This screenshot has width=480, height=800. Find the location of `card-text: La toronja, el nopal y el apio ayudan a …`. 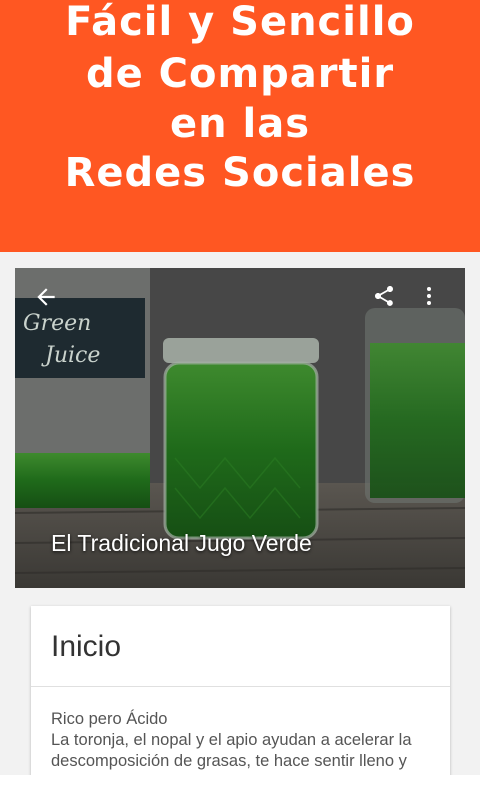

card-text: La toronja, el nopal y el apio ayudan a … is located at coordinates (231, 750).